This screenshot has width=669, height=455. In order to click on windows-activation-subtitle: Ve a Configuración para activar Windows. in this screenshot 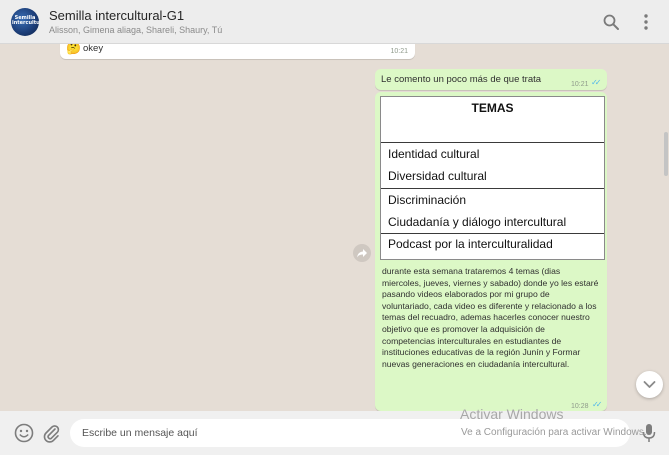, I will do `click(554, 432)`.